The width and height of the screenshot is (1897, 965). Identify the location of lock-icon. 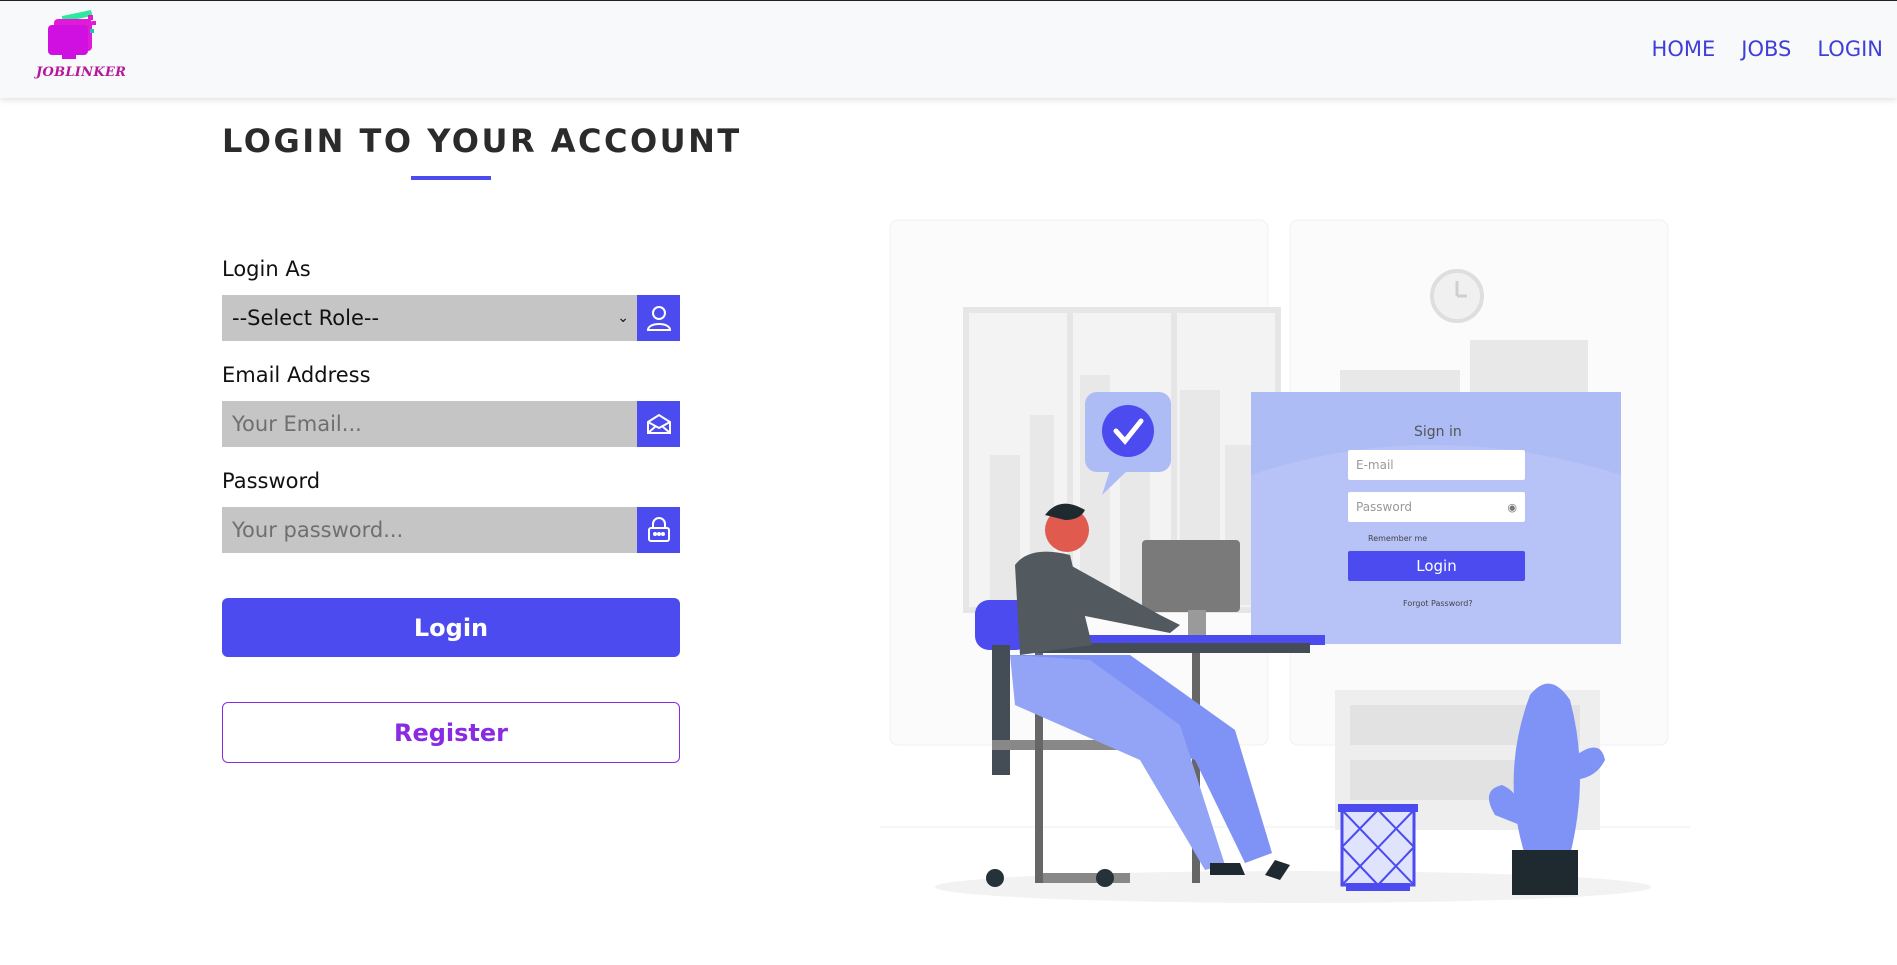
(658, 530).